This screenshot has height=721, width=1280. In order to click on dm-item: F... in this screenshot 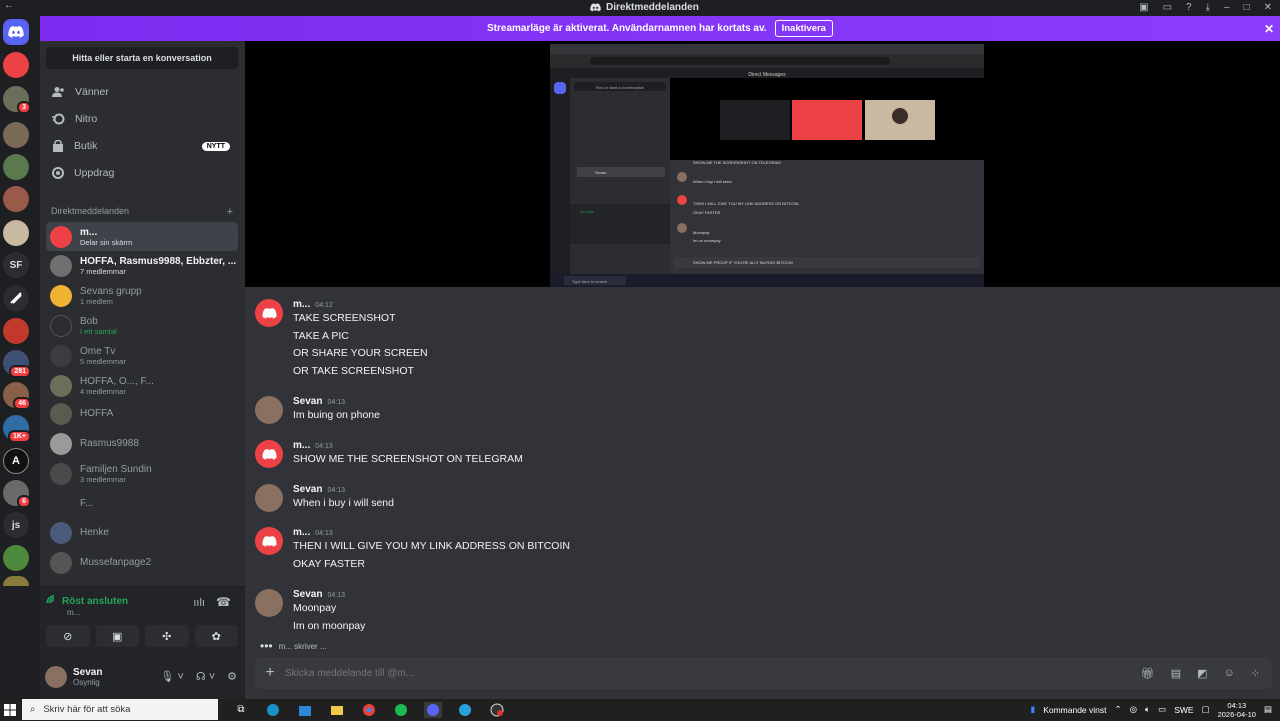, I will do `click(142, 503)`.